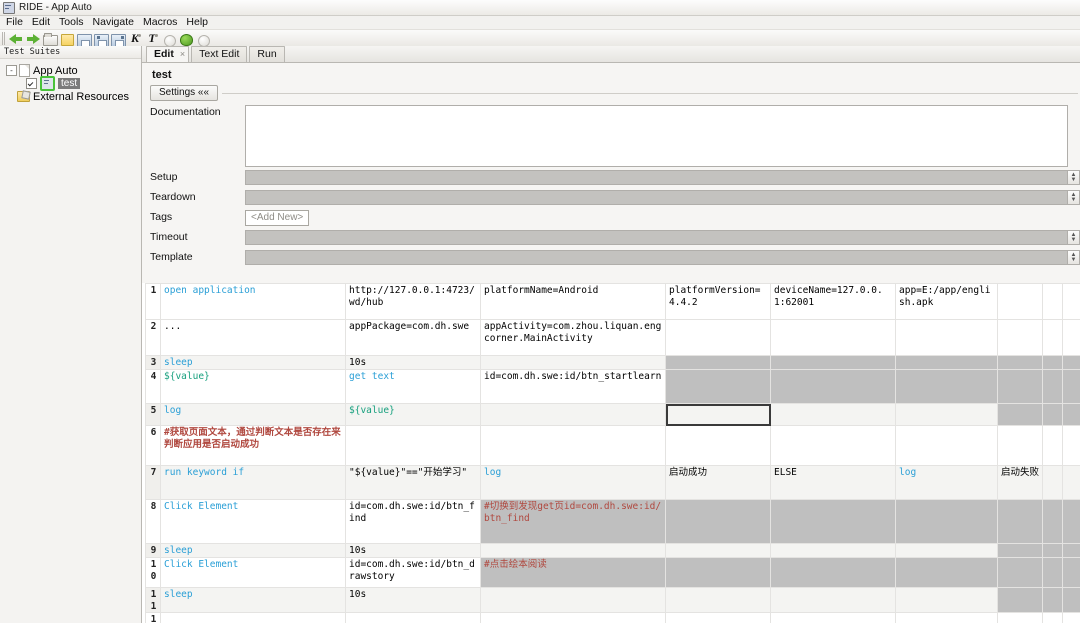  Describe the element at coordinates (50, 39) in the screenshot. I see `open-folder-icon` at that location.